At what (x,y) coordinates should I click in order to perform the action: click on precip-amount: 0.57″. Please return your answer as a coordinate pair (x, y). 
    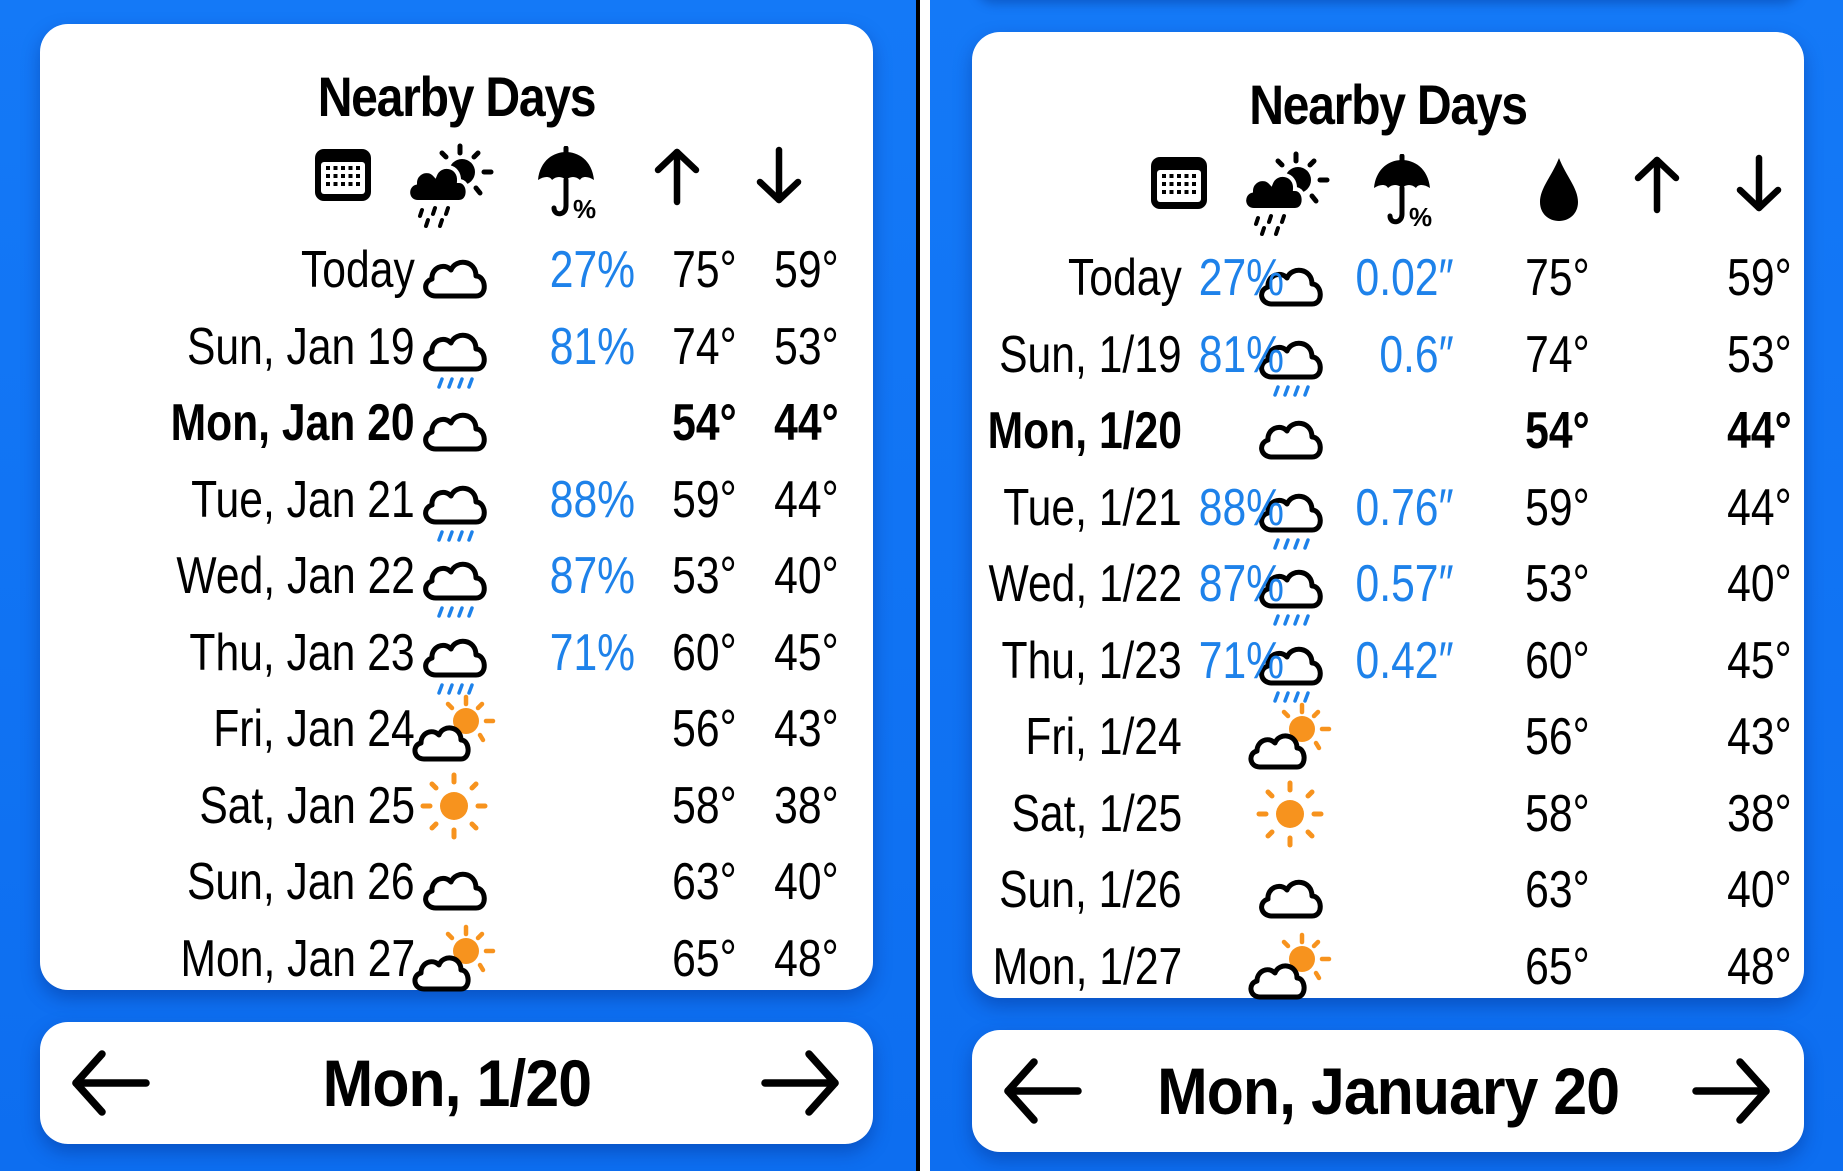
    Looking at the image, I should click on (1404, 584).